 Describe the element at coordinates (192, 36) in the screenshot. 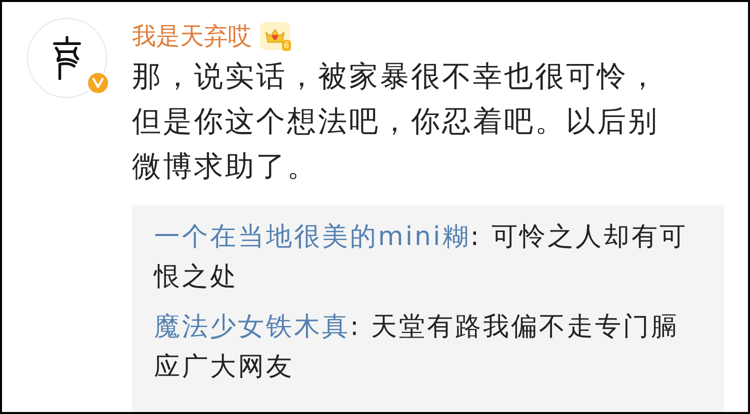

I see `username: 我是天弃哎` at that location.